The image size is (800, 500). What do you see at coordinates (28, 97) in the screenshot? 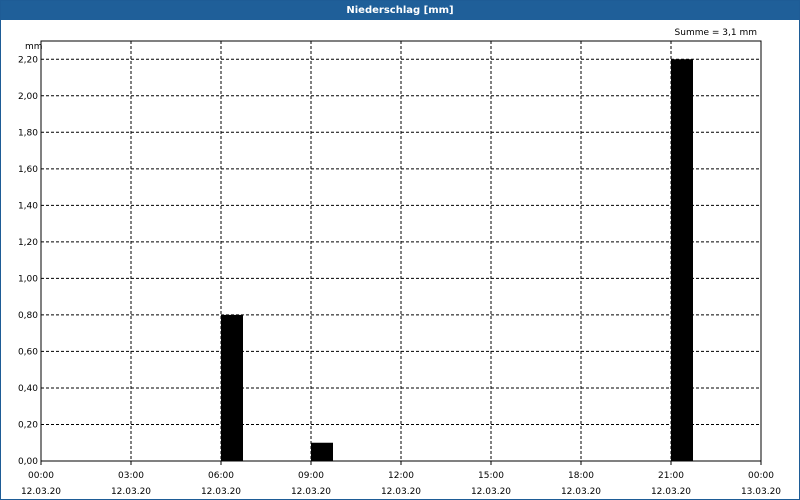
I see `y-tick-label: 2,00` at bounding box center [28, 97].